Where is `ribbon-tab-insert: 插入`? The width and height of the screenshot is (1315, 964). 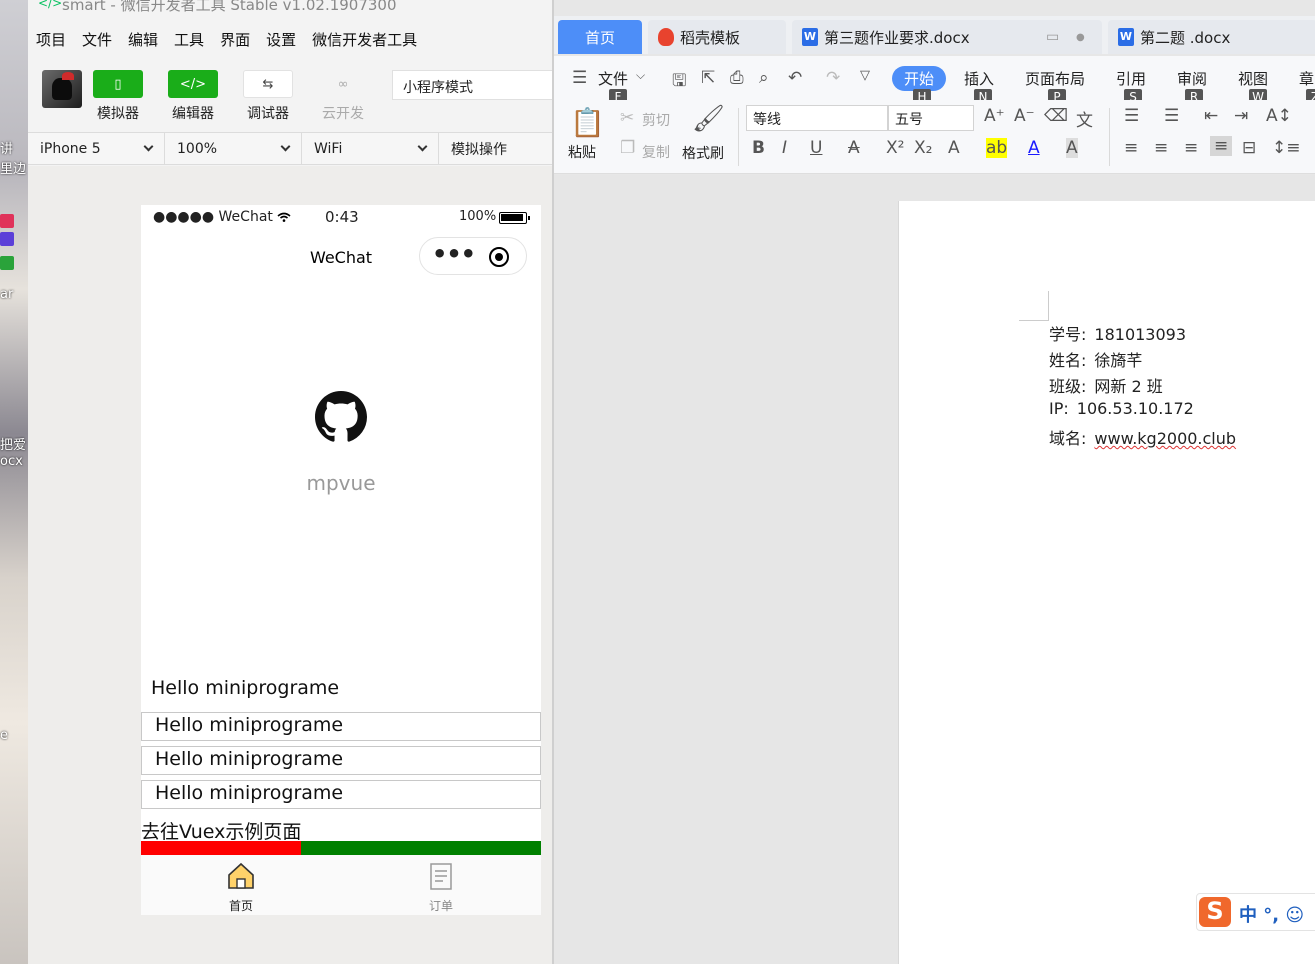 ribbon-tab-insert: 插入 is located at coordinates (979, 78).